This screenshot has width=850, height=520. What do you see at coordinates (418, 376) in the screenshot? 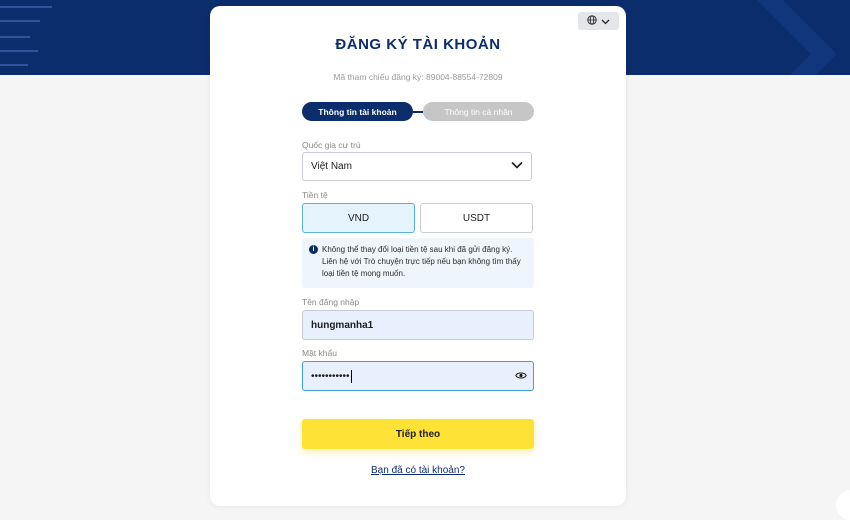
I see `password-input: •••••••••••` at bounding box center [418, 376].